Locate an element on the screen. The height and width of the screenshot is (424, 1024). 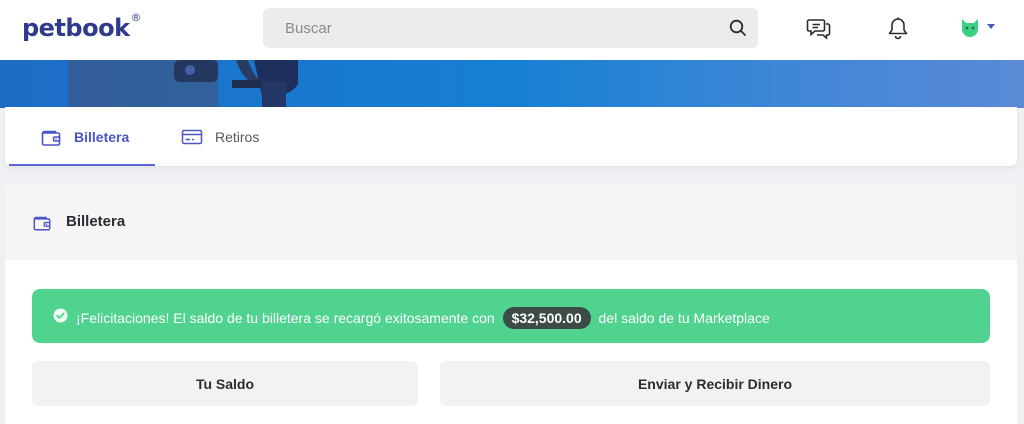
balance-card: Tu Saldo is located at coordinates (225, 383).